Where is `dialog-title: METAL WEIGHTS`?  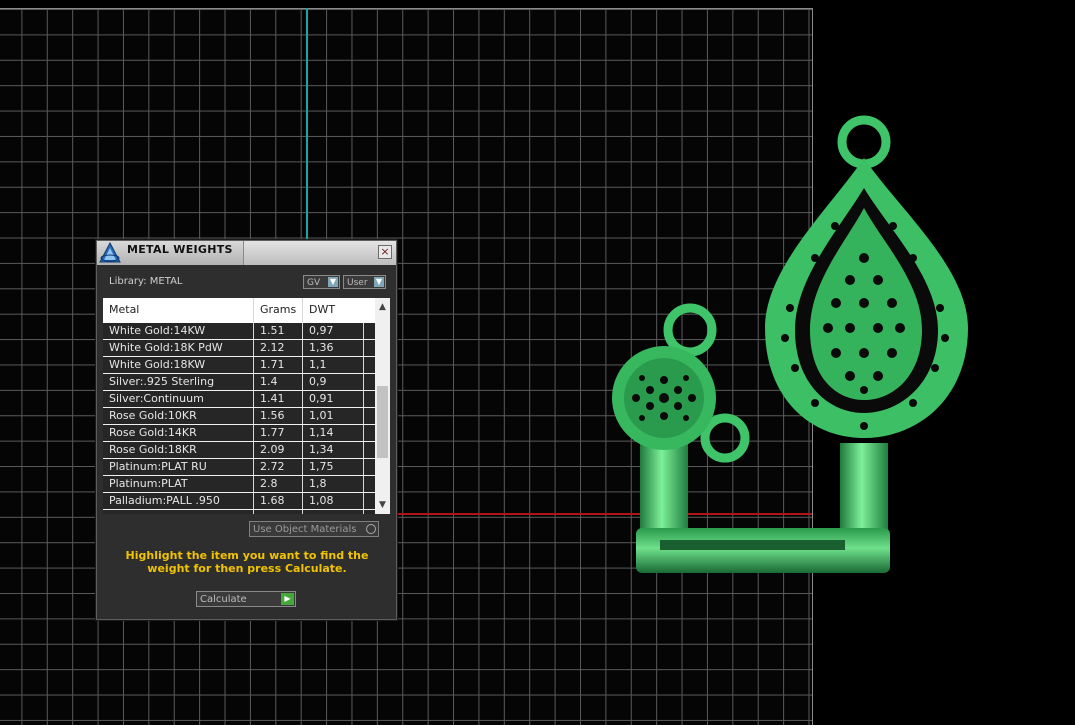
dialog-title: METAL WEIGHTS is located at coordinates (180, 249).